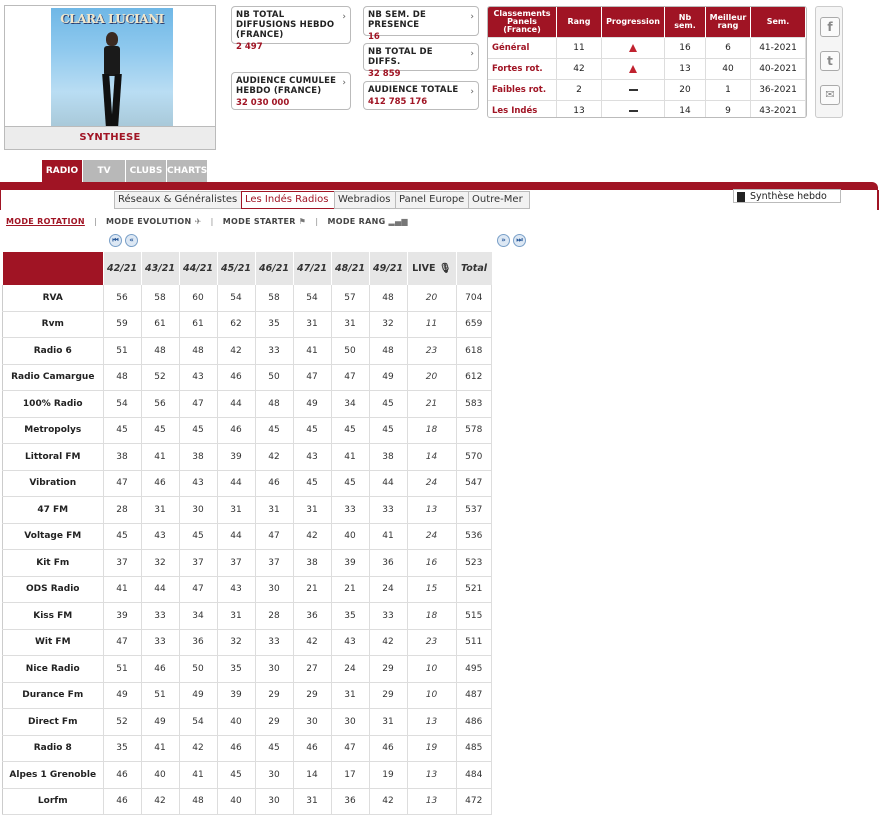 Image resolution: width=889 pixels, height=815 pixels. I want to click on chevron-right-icon: ›, so click(344, 17).